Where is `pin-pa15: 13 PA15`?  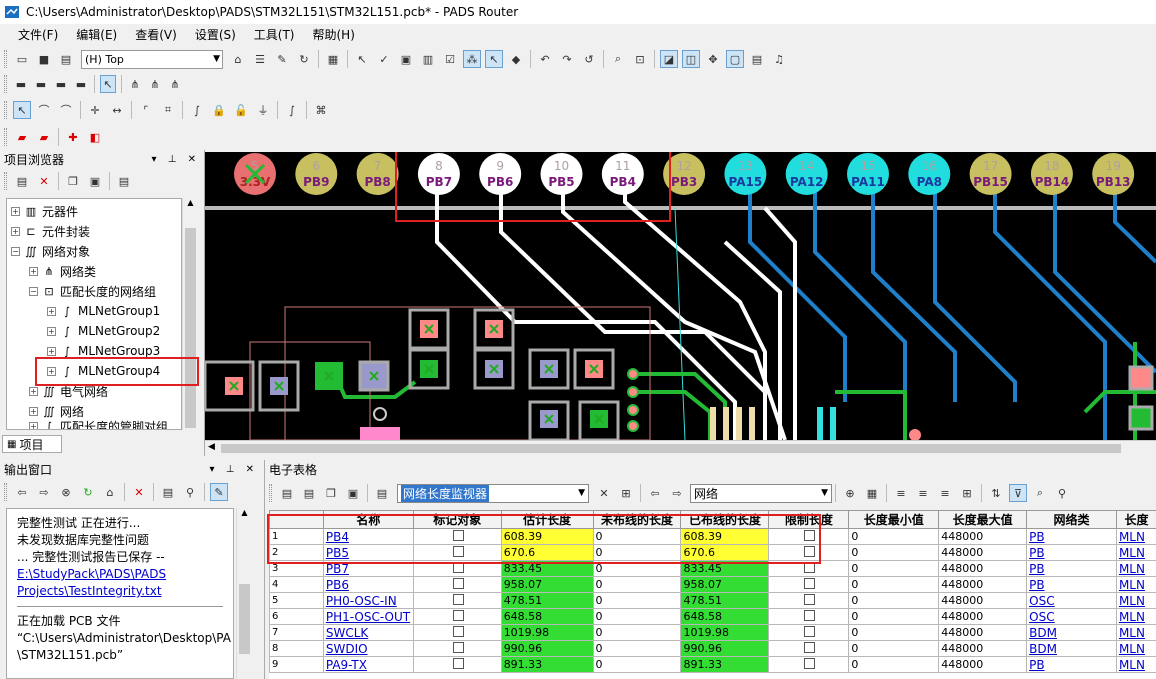
pin-pa15: 13 PA15 is located at coordinates (745, 174).